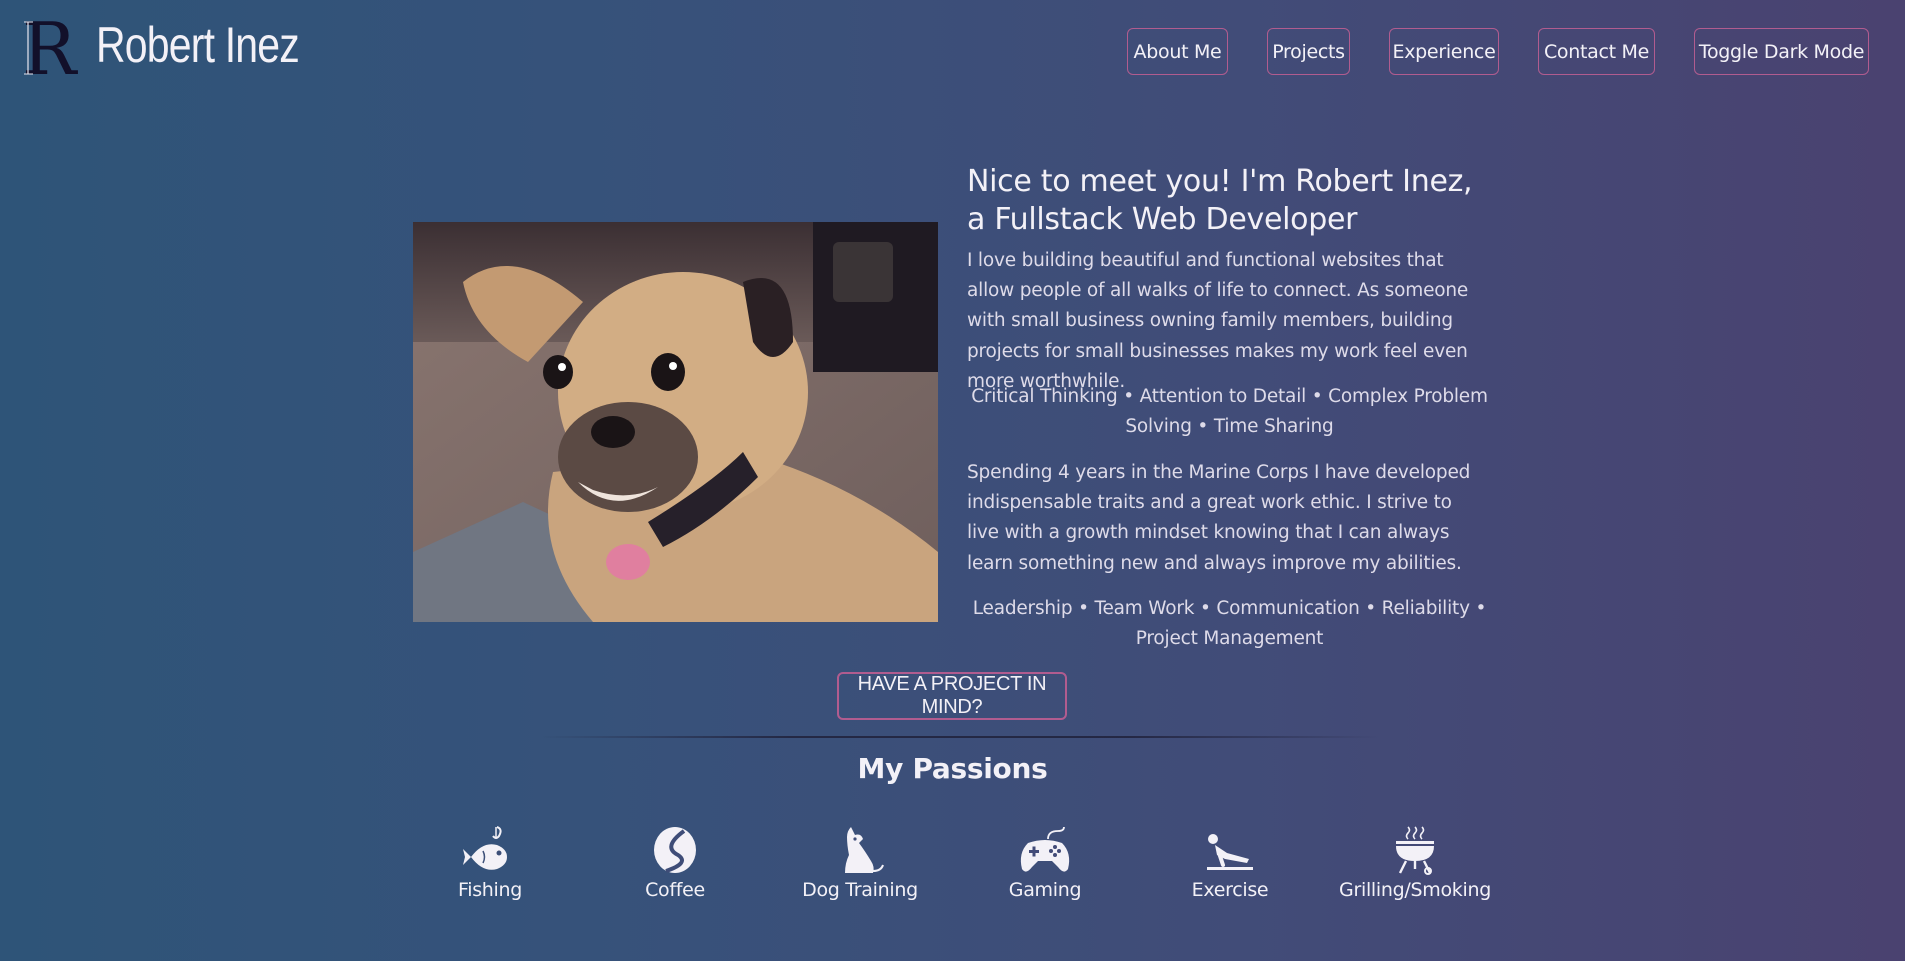  I want to click on passion-label: Gaming, so click(1045, 890).